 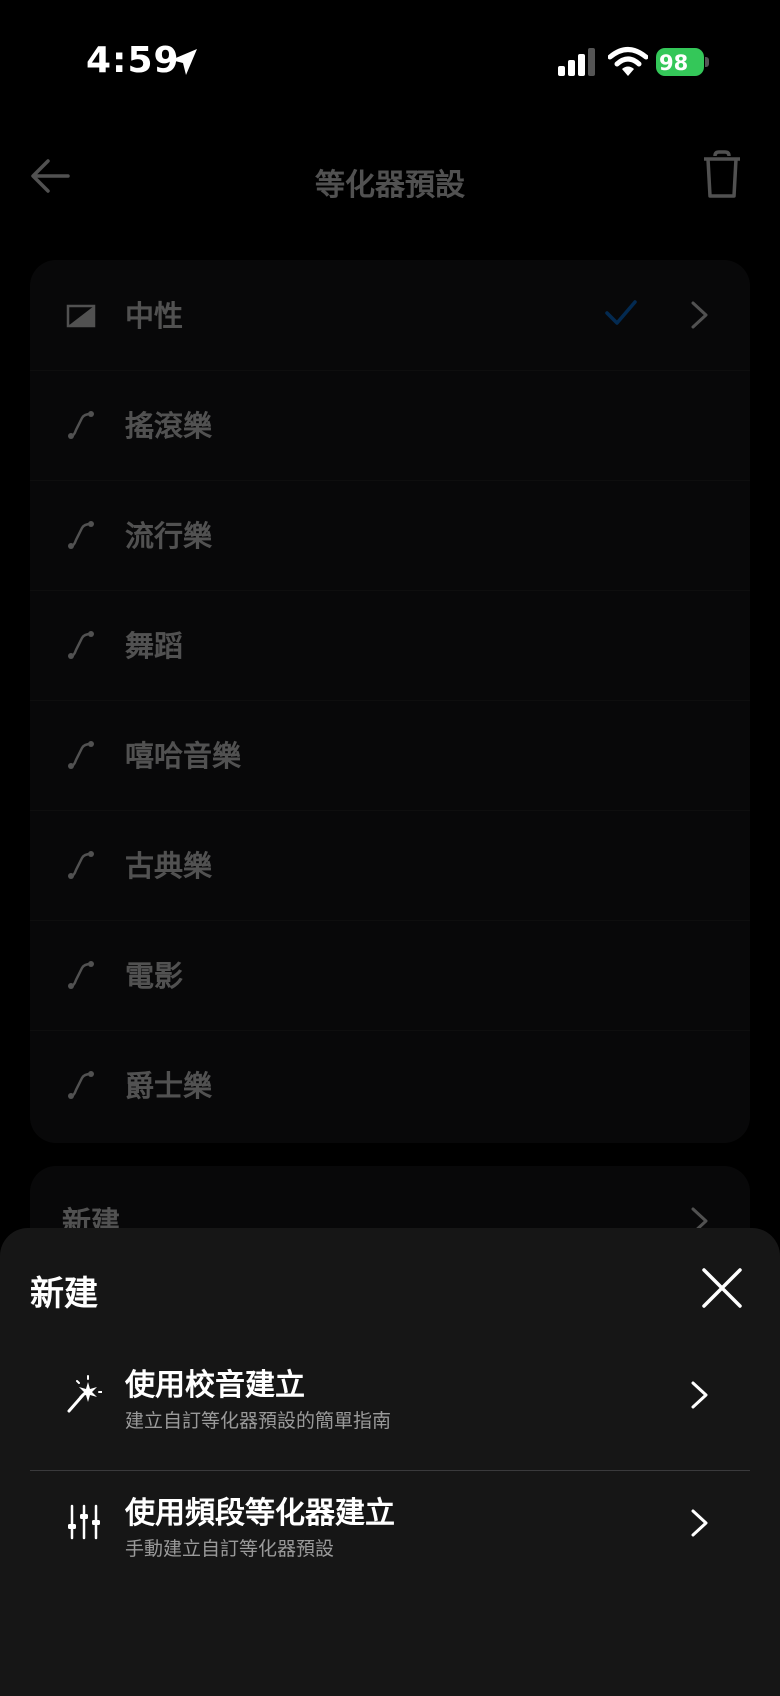 I want to click on trash-icon, so click(x=722, y=175).